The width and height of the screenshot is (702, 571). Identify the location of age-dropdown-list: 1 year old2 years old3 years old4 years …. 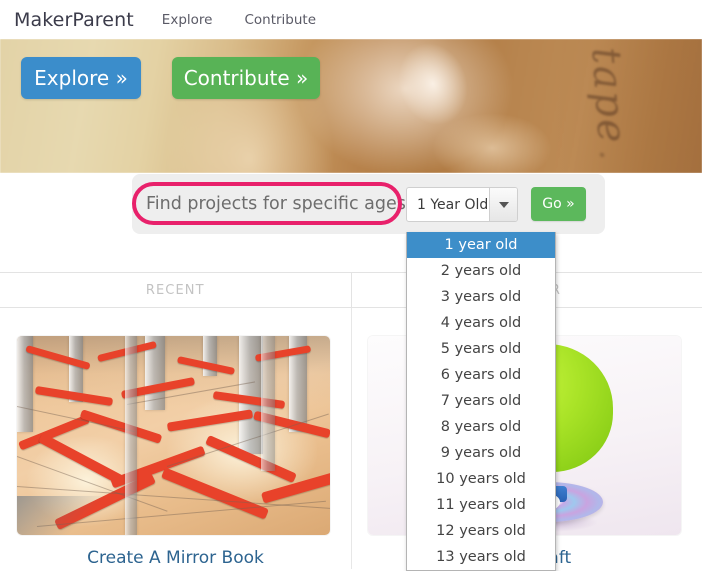
(481, 401).